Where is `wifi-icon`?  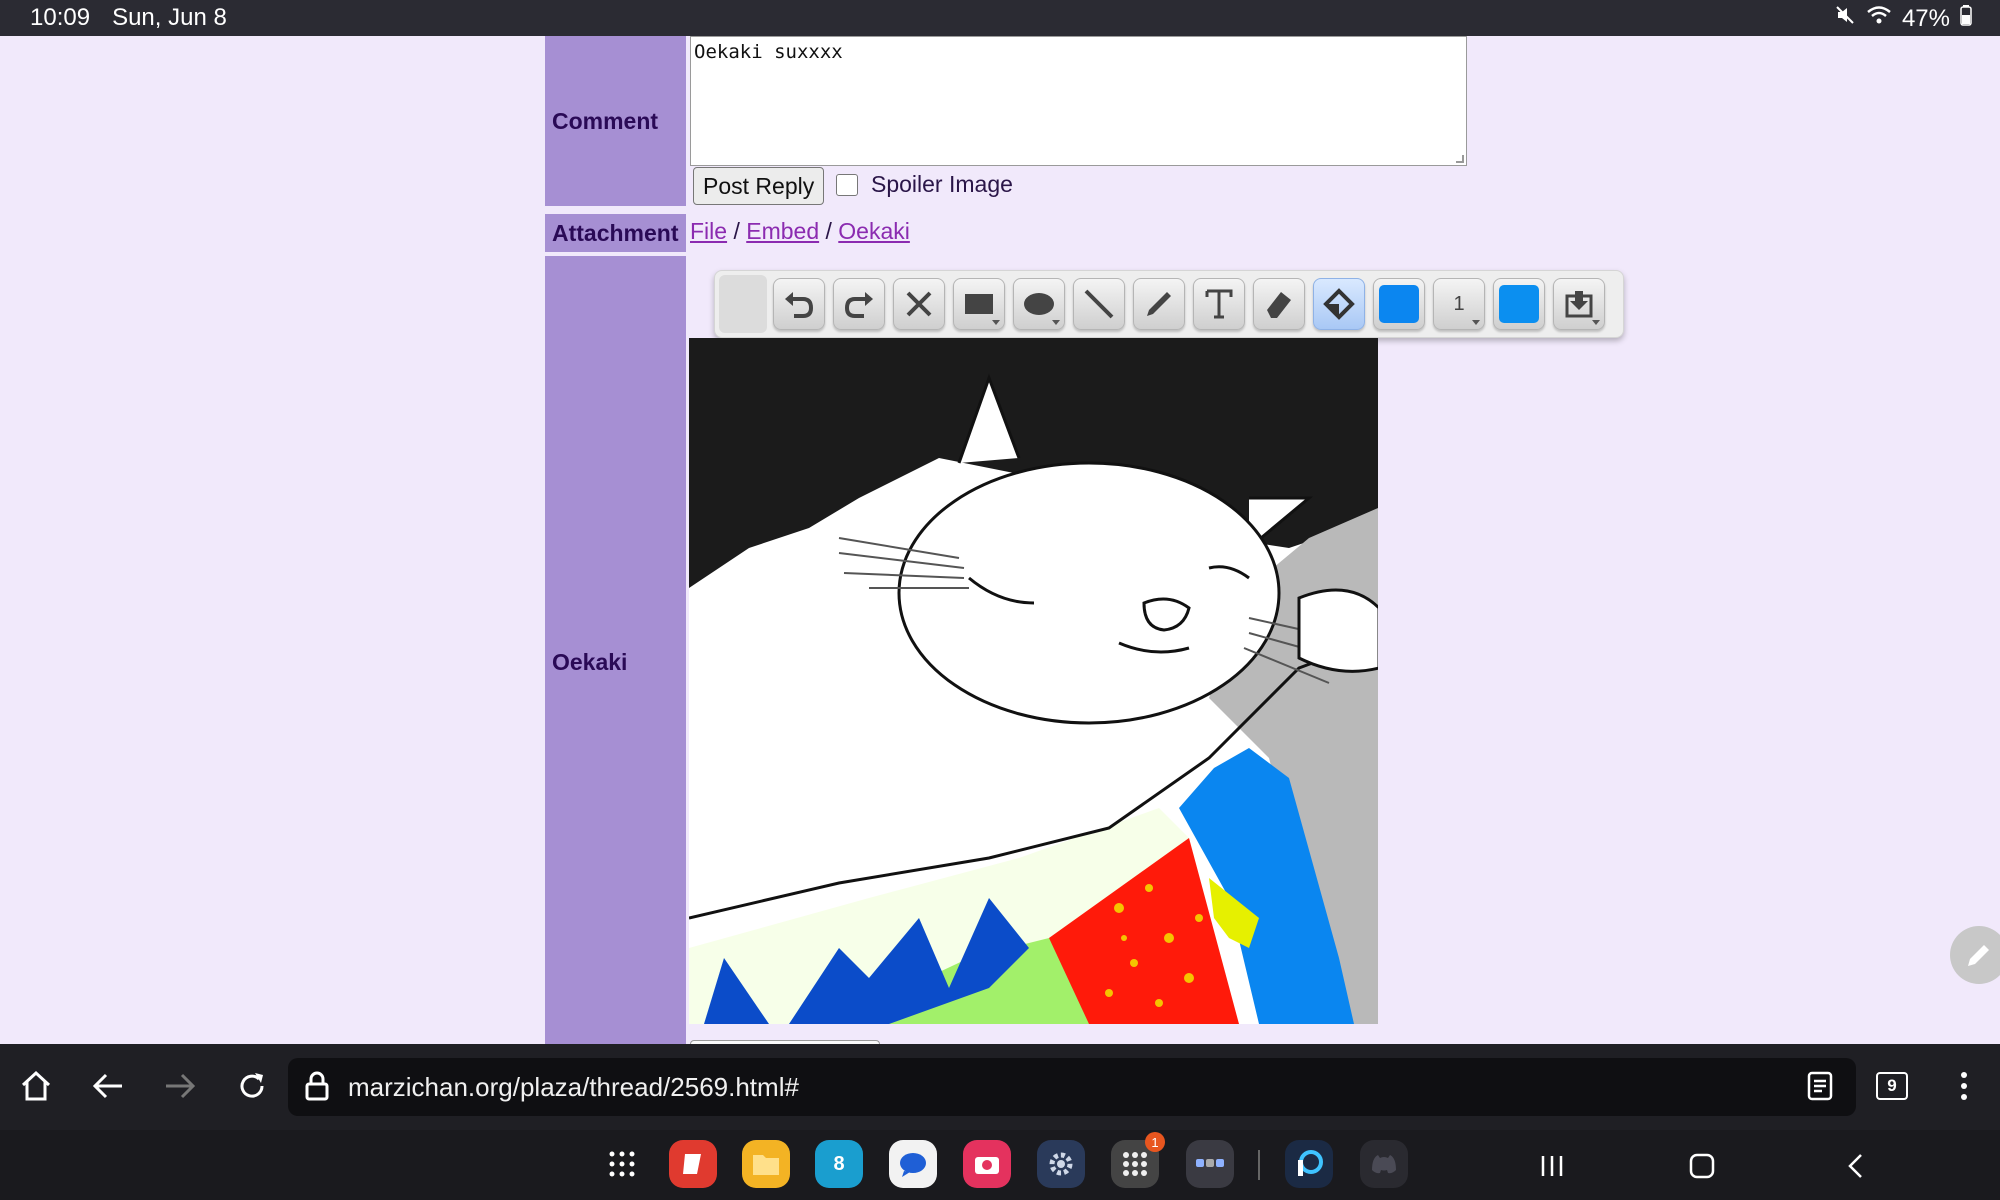
wifi-icon is located at coordinates (1879, 18).